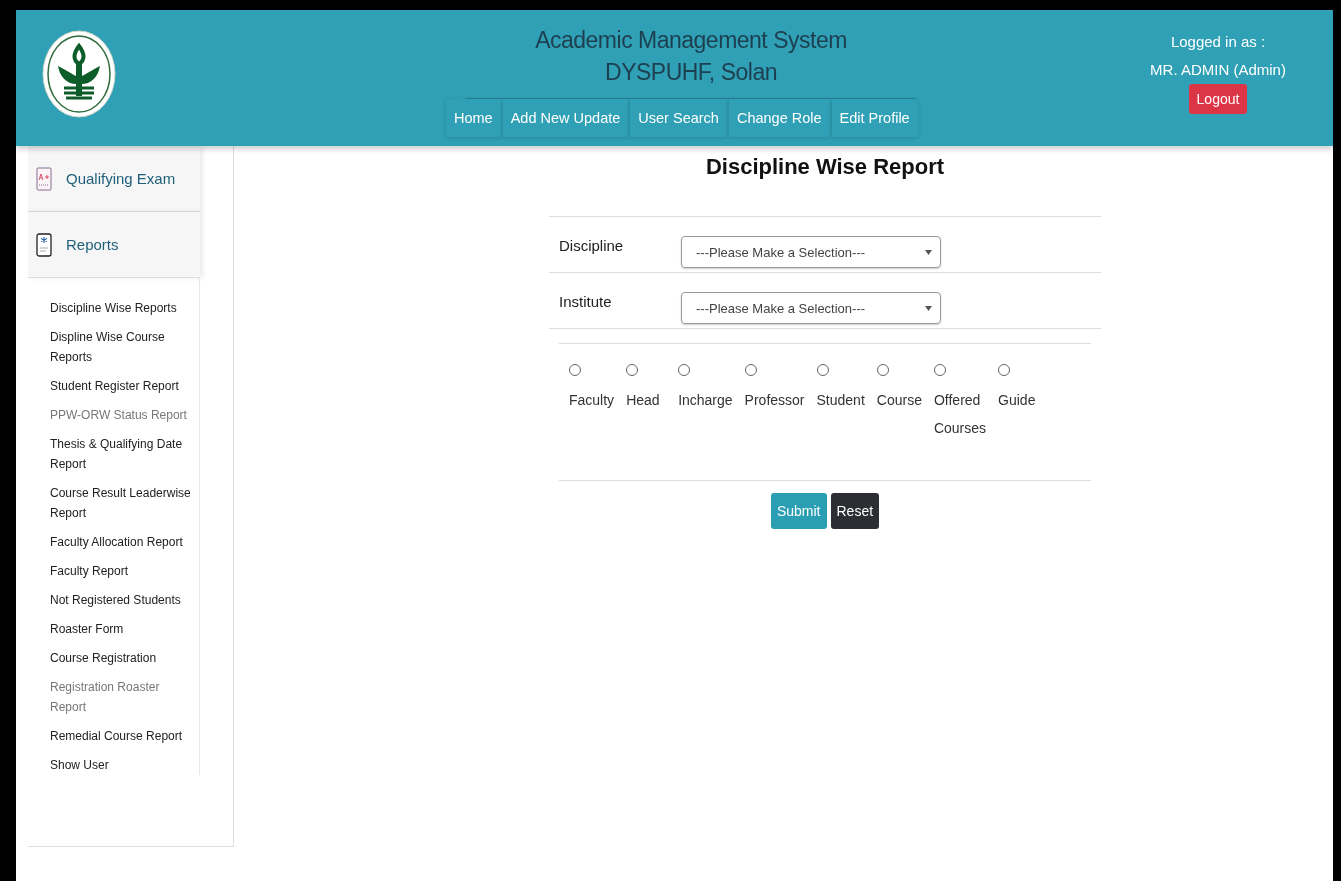 The width and height of the screenshot is (1341, 881). Describe the element at coordinates (691, 40) in the screenshot. I see `app-title: Academic Management System` at that location.